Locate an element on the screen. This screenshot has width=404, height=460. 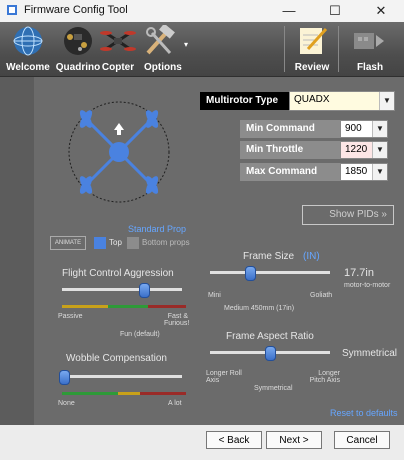
show-pids-button: Show PIDs » is located at coordinates (348, 215).